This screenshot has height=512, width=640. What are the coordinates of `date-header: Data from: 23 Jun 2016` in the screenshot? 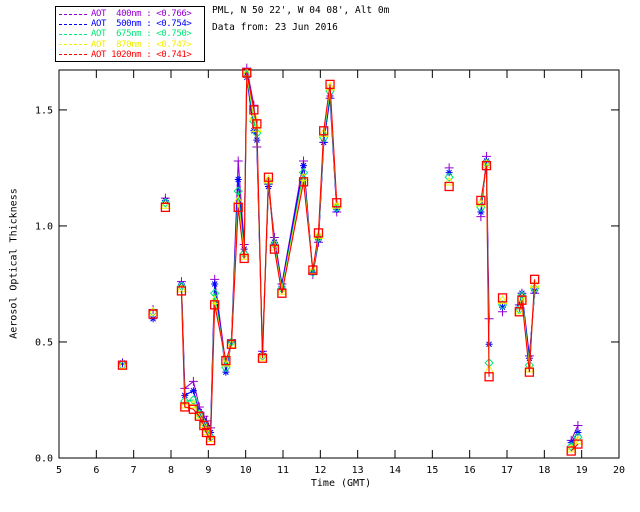 It's located at (275, 27).